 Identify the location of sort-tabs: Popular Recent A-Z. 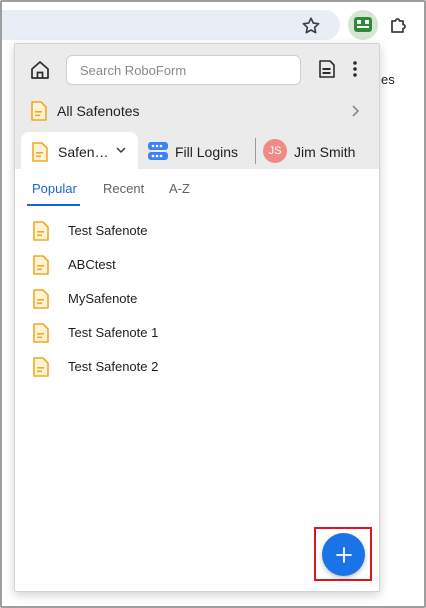
(197, 192).